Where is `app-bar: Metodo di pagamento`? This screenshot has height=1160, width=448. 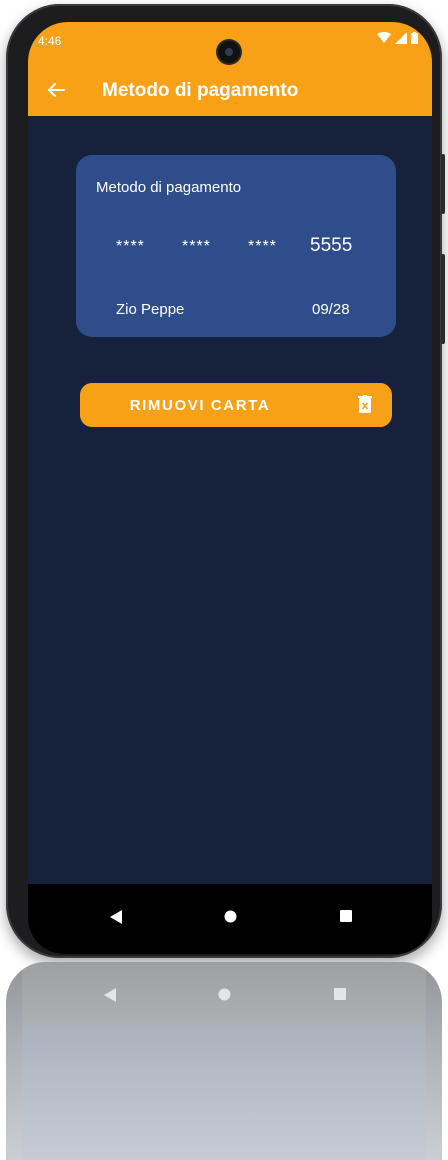
app-bar: Metodo di pagamento is located at coordinates (230, 92).